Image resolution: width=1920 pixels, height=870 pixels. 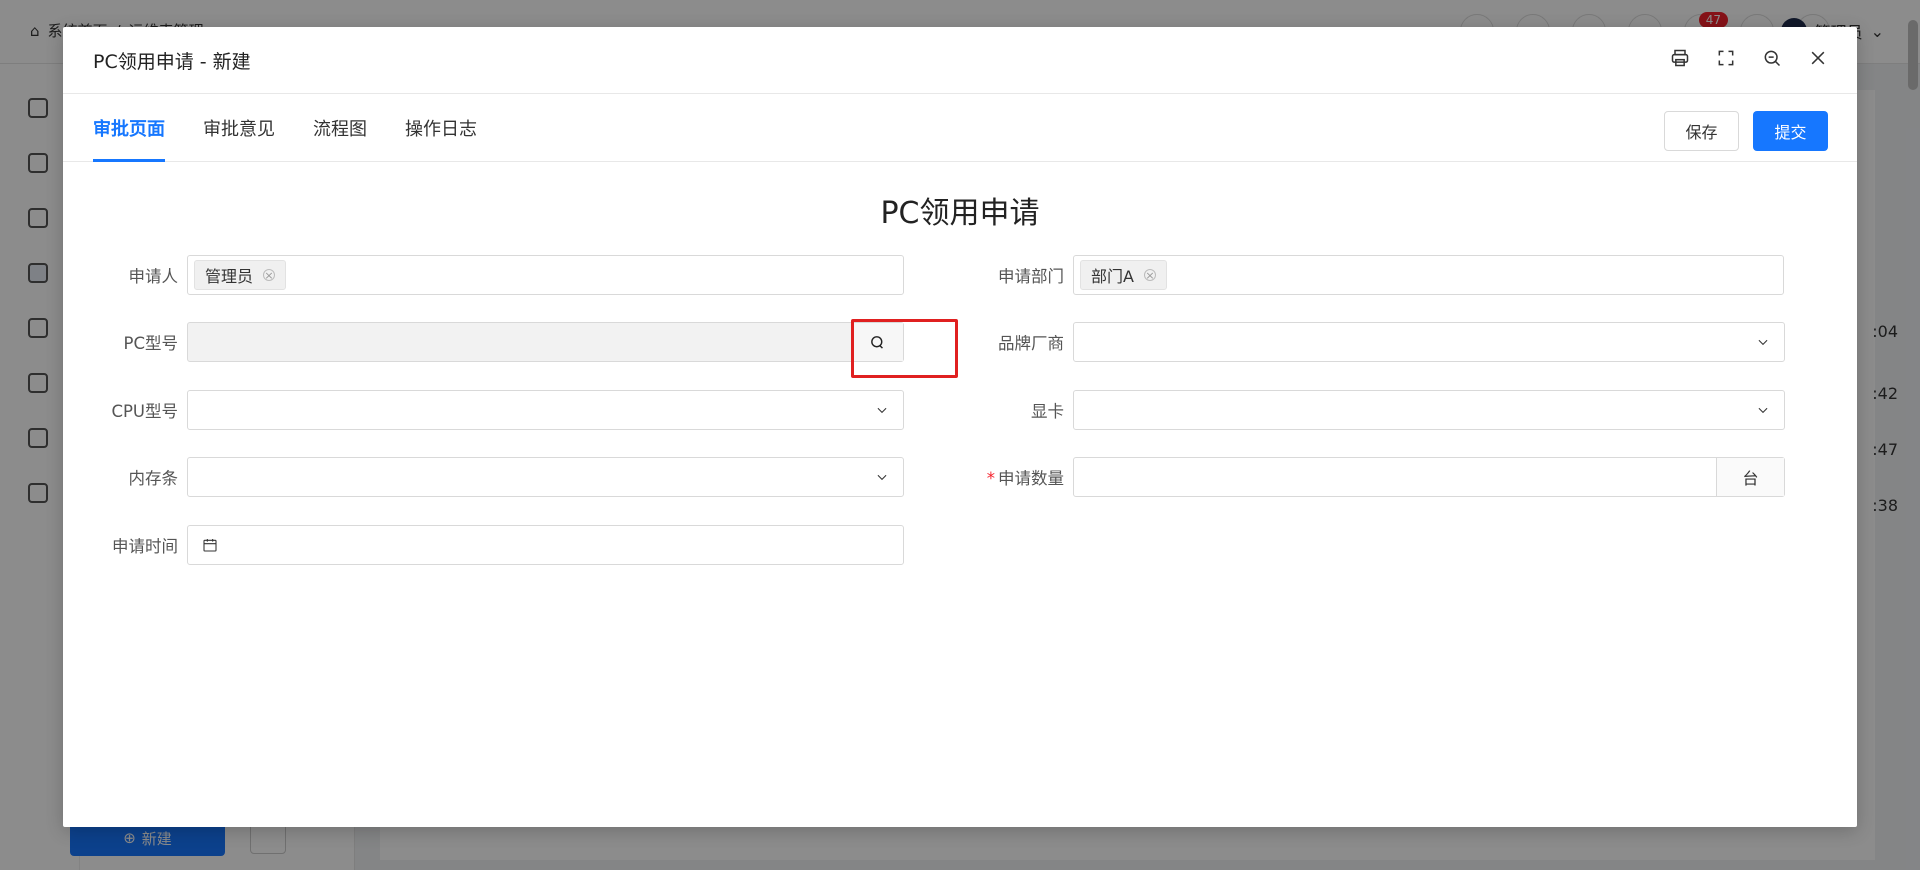 I want to click on tab-flowchart: 流程图, so click(x=340, y=128).